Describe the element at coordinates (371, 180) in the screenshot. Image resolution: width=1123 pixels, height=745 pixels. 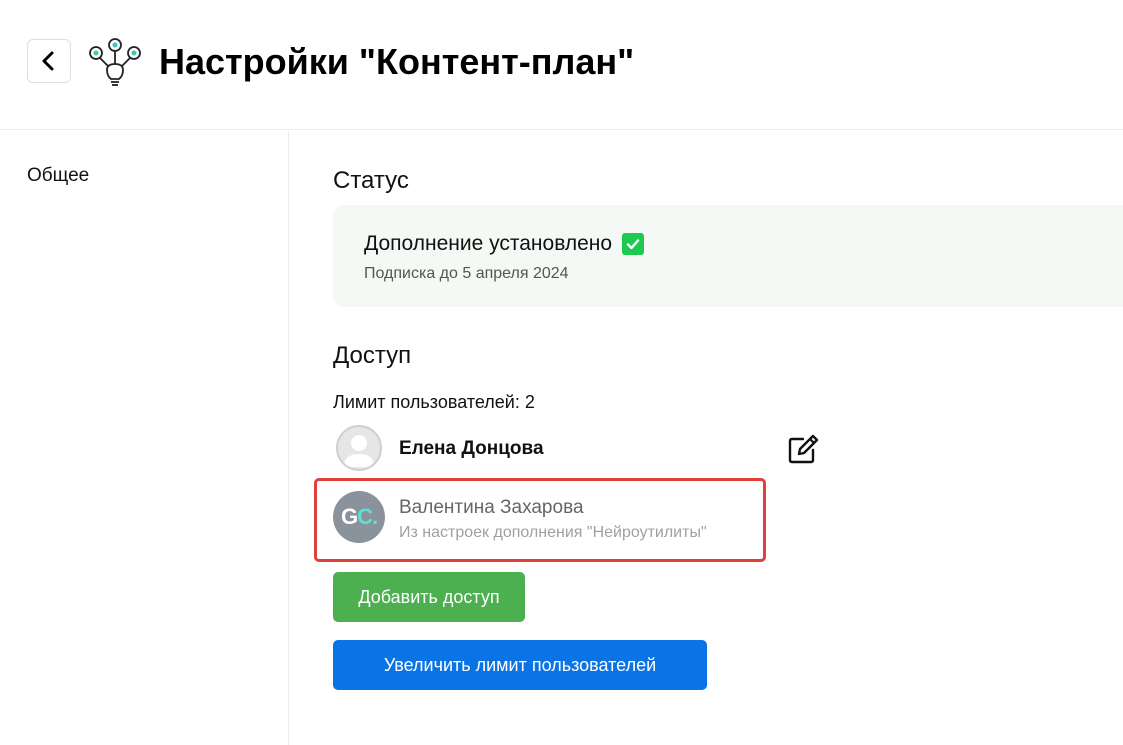
I see `status-section-title: Статус` at that location.